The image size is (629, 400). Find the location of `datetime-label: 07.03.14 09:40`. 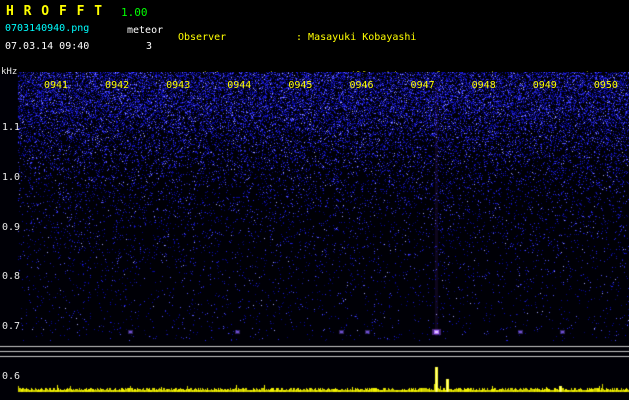

datetime-label: 07.03.14 09:40 is located at coordinates (47, 46).